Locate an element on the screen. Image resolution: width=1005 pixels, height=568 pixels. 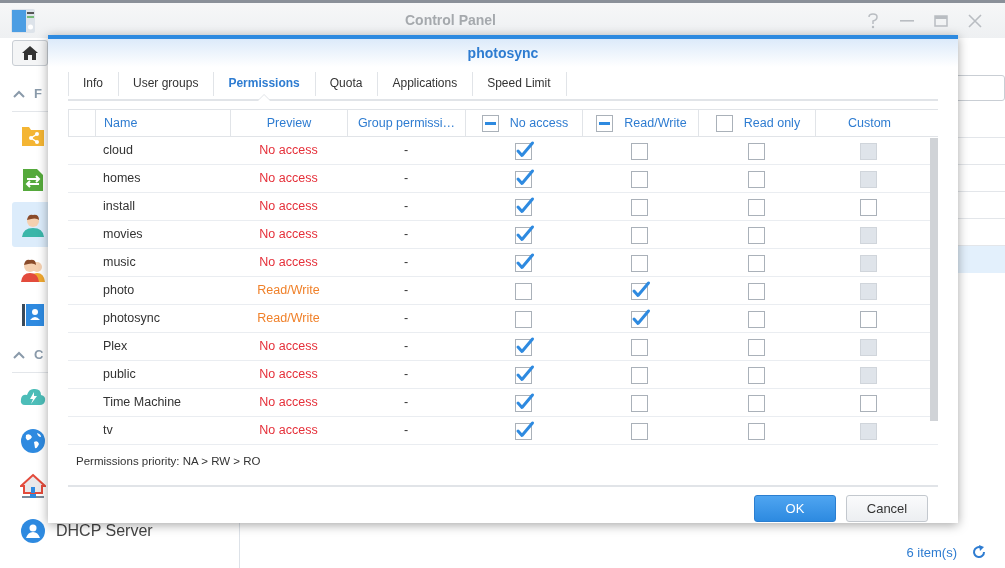
table-cell: movies is located at coordinates (123, 234).